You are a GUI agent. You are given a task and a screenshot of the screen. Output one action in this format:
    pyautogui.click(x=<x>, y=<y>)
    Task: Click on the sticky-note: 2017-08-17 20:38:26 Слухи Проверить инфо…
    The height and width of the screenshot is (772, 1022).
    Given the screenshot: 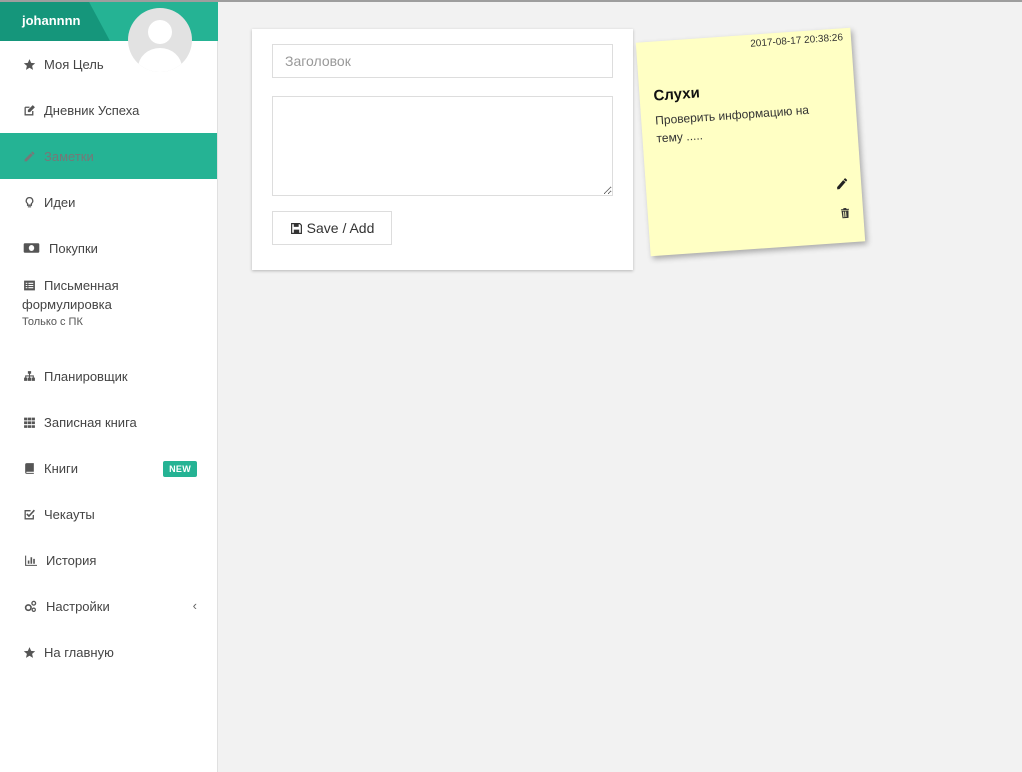 What is the action you would take?
    pyautogui.click(x=750, y=142)
    